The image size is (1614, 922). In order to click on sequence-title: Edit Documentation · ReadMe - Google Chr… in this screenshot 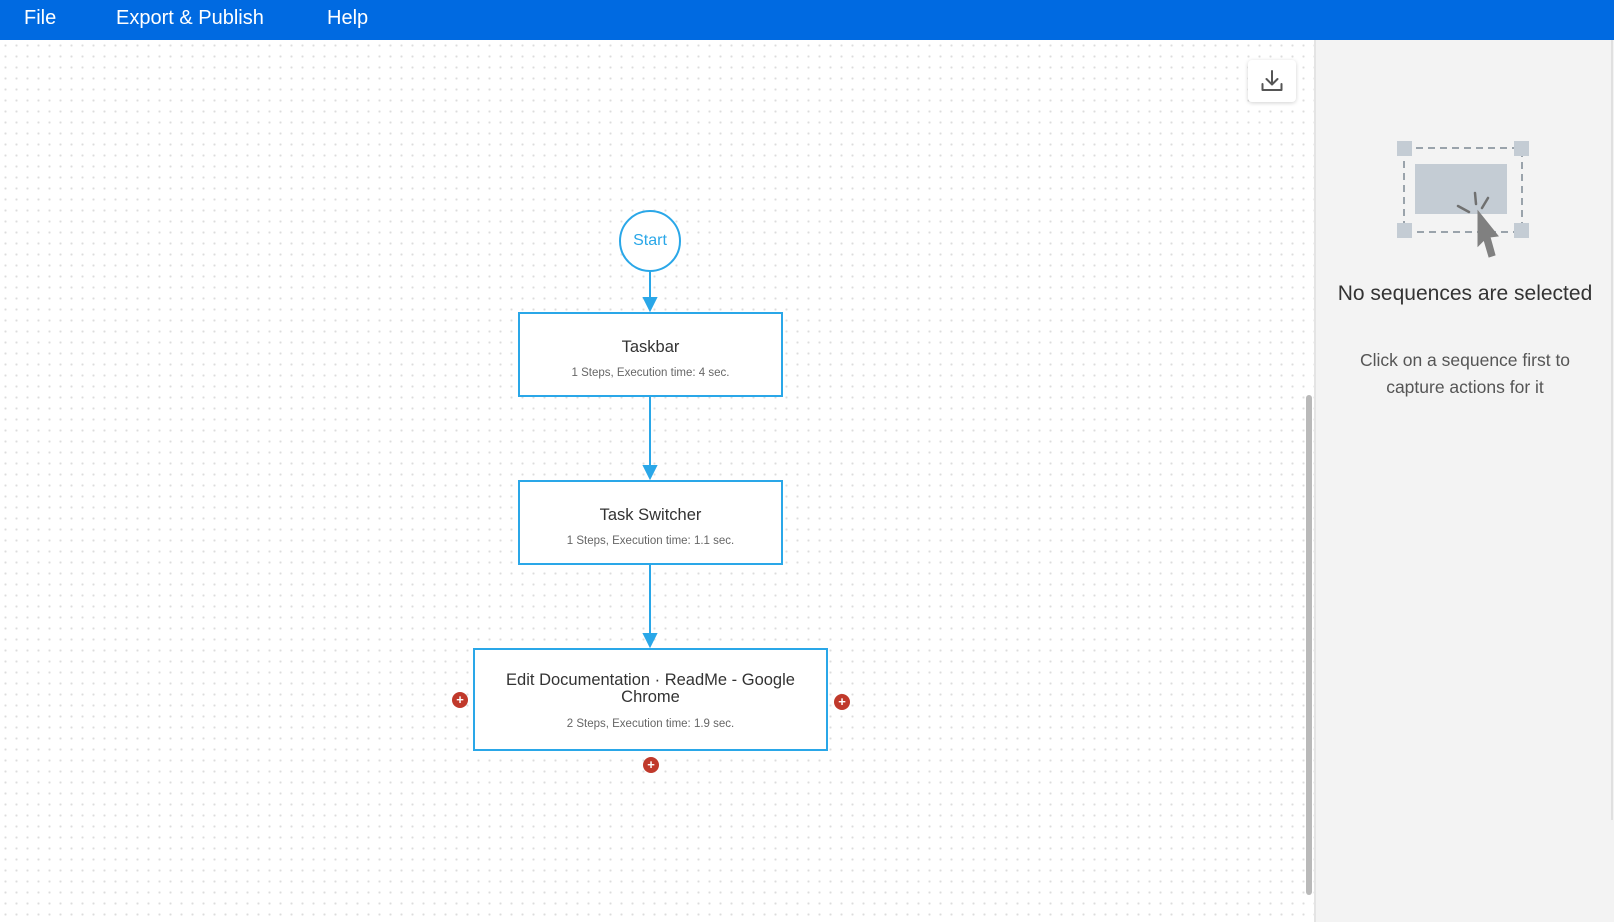, I will do `click(650, 688)`.